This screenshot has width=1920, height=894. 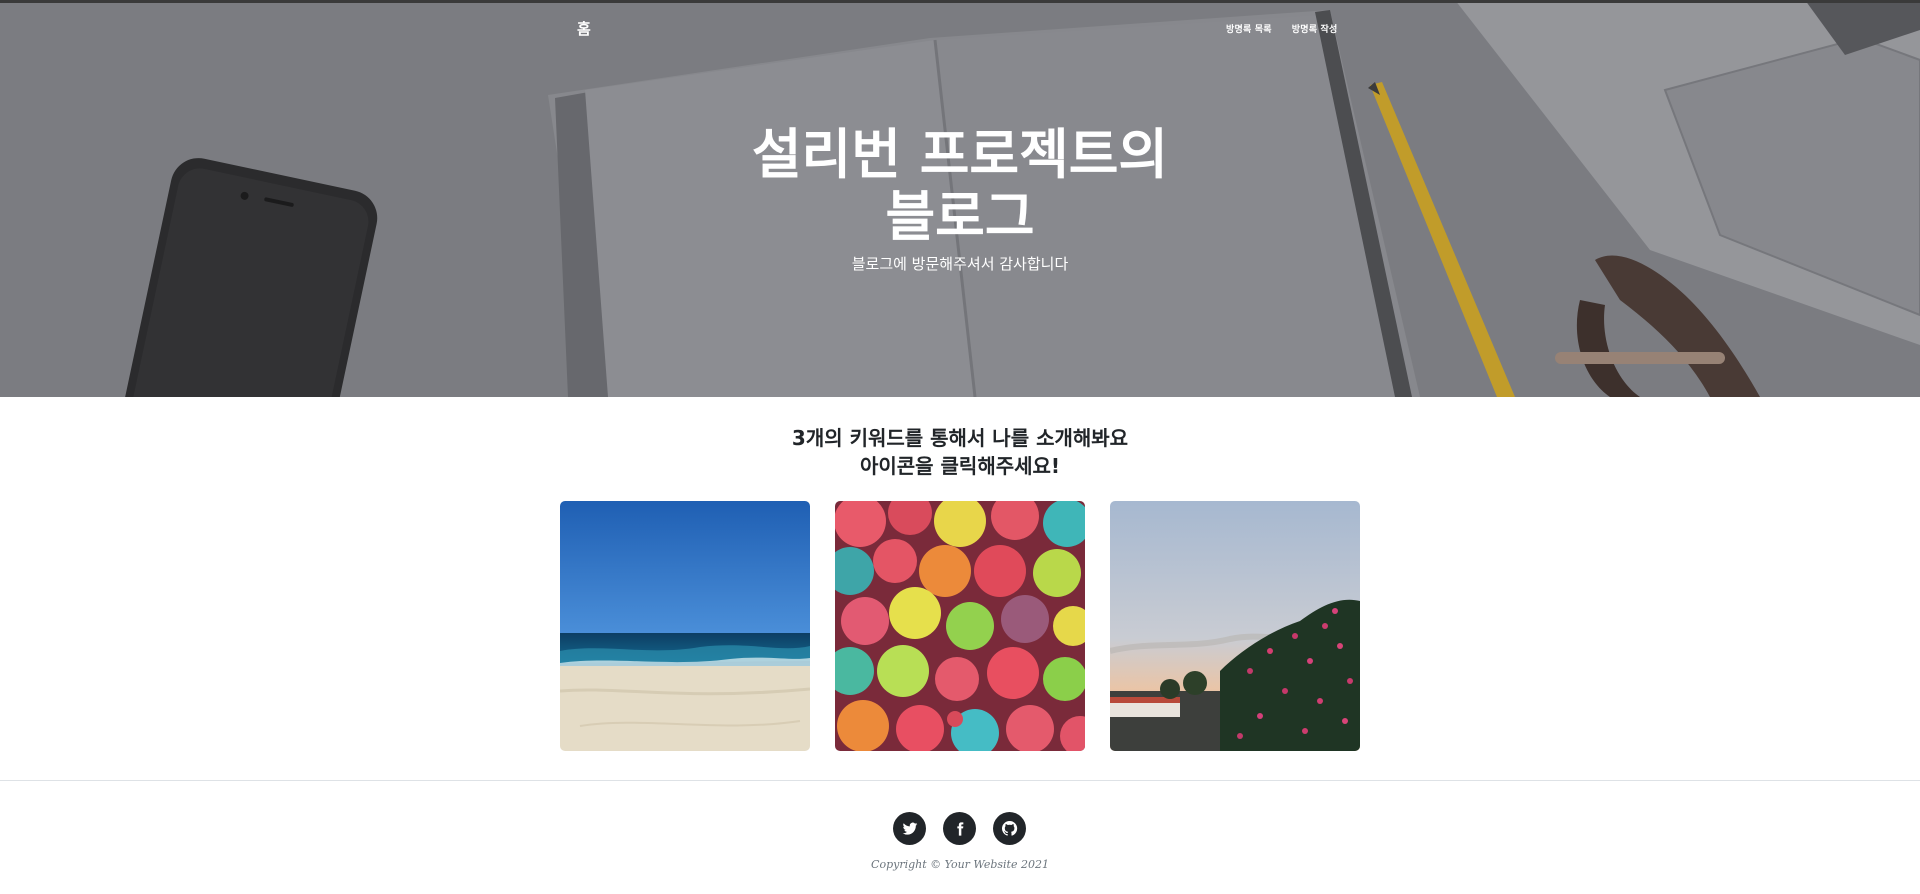 I want to click on intro-line1: 3개의 키워드를 통해서 나를 소개해봐요, so click(x=960, y=438).